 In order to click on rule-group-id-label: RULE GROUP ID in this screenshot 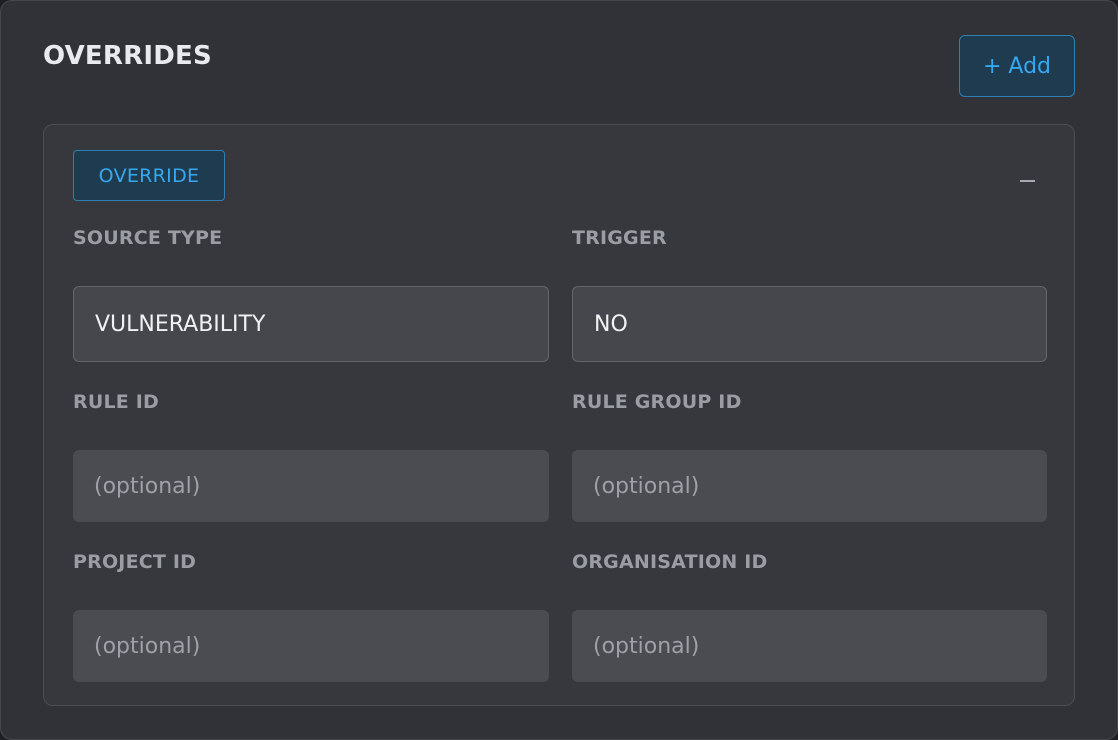, I will do `click(657, 402)`.